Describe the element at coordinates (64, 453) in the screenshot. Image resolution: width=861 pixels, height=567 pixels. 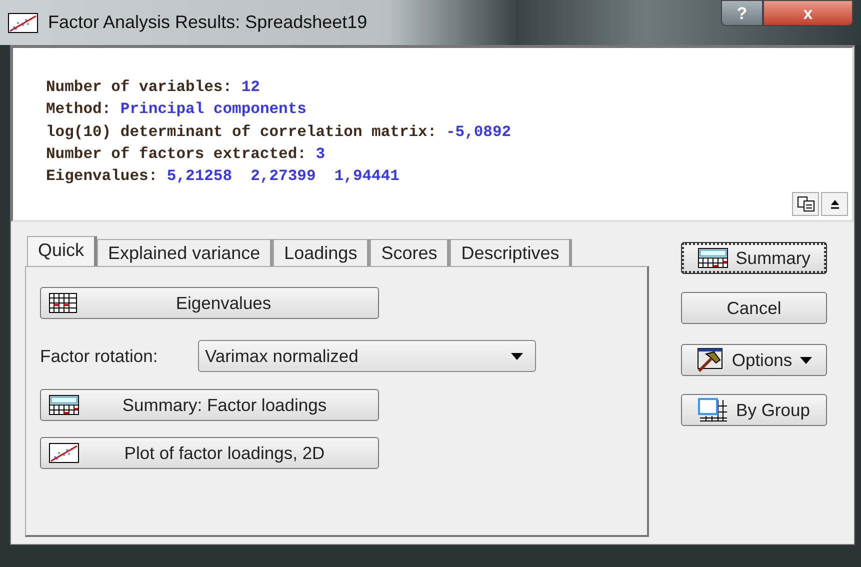
I see `scatter-plot-icon` at that location.